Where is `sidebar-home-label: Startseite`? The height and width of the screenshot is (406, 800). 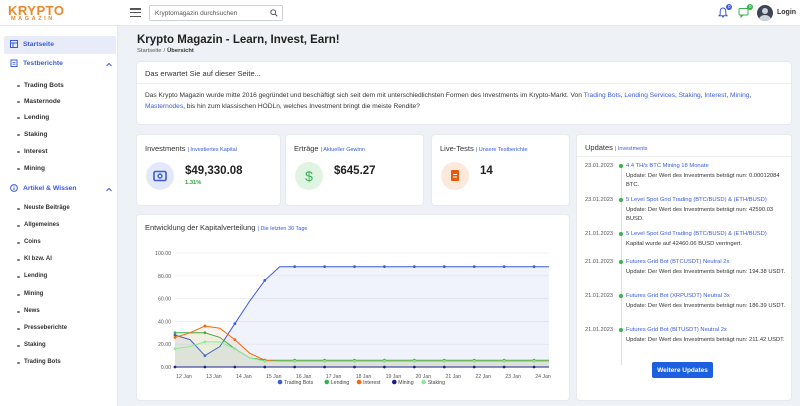
sidebar-home-label: Startseite is located at coordinates (38, 44).